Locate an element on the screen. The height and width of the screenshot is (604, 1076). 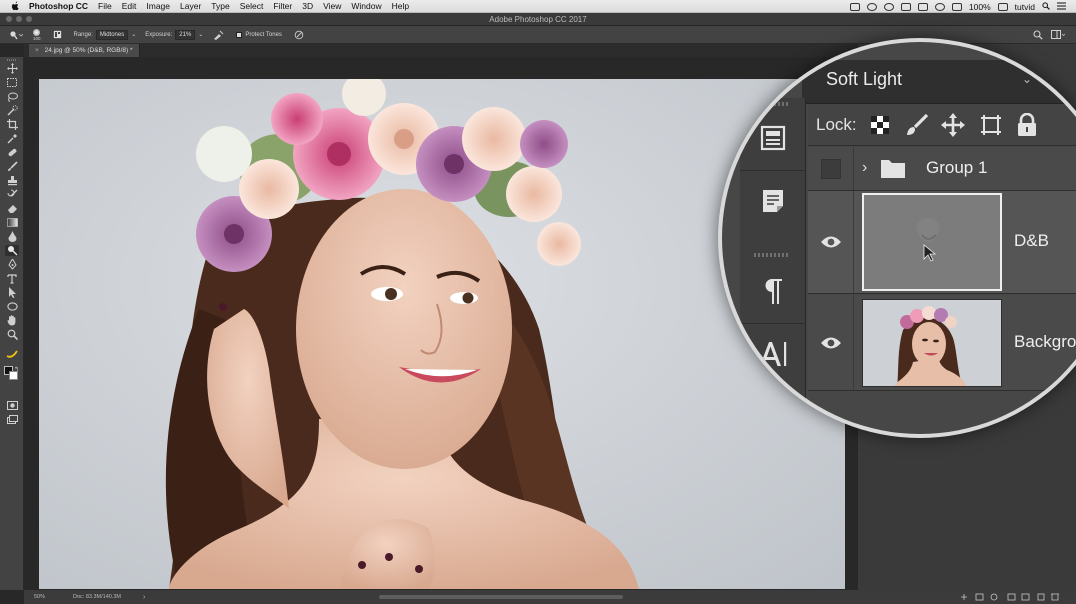
quick-select-tool-icon is located at coordinates (12, 110).